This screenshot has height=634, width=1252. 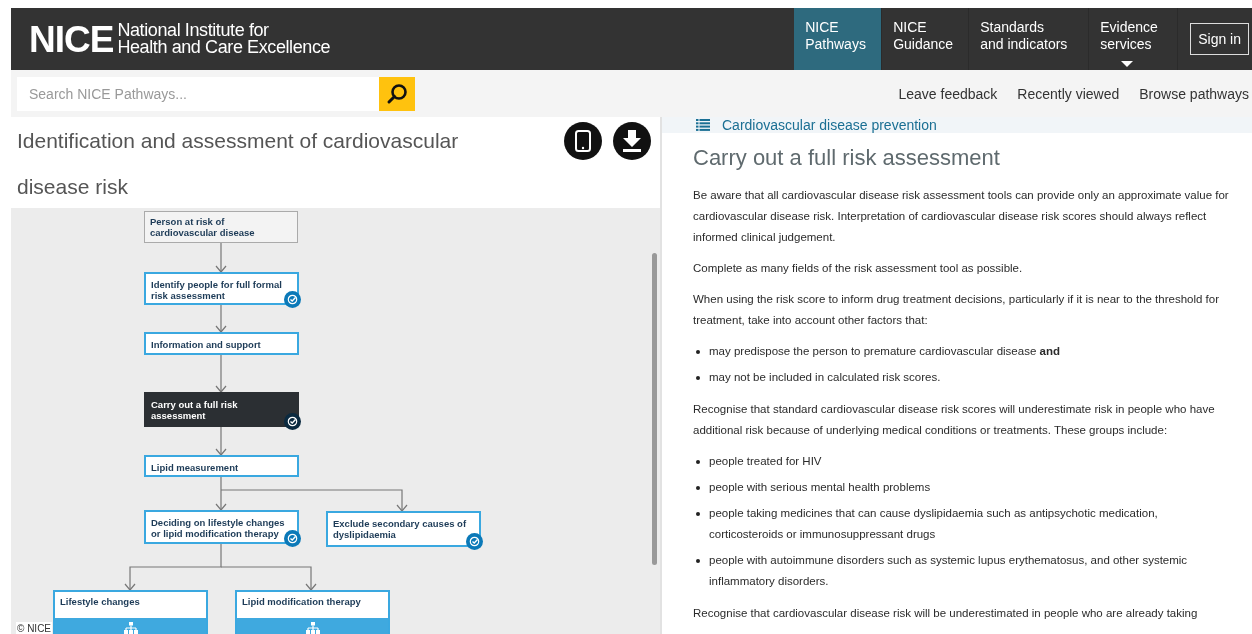 What do you see at coordinates (654, 409) in the screenshot?
I see `scrollbar` at bounding box center [654, 409].